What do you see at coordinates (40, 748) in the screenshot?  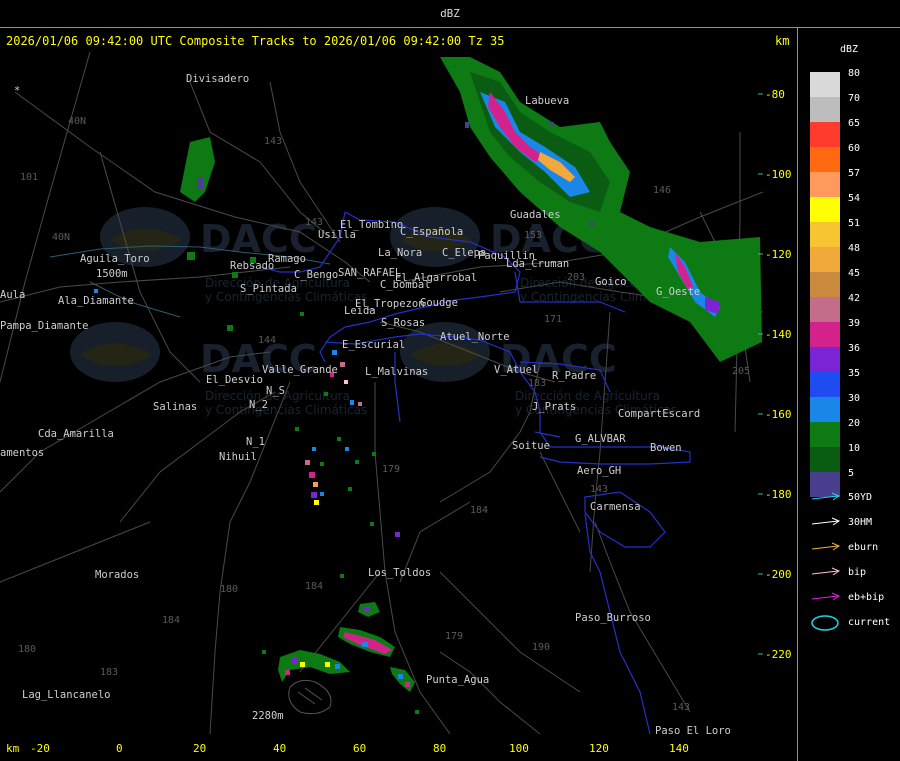 I see `x-tick: -20` at bounding box center [40, 748].